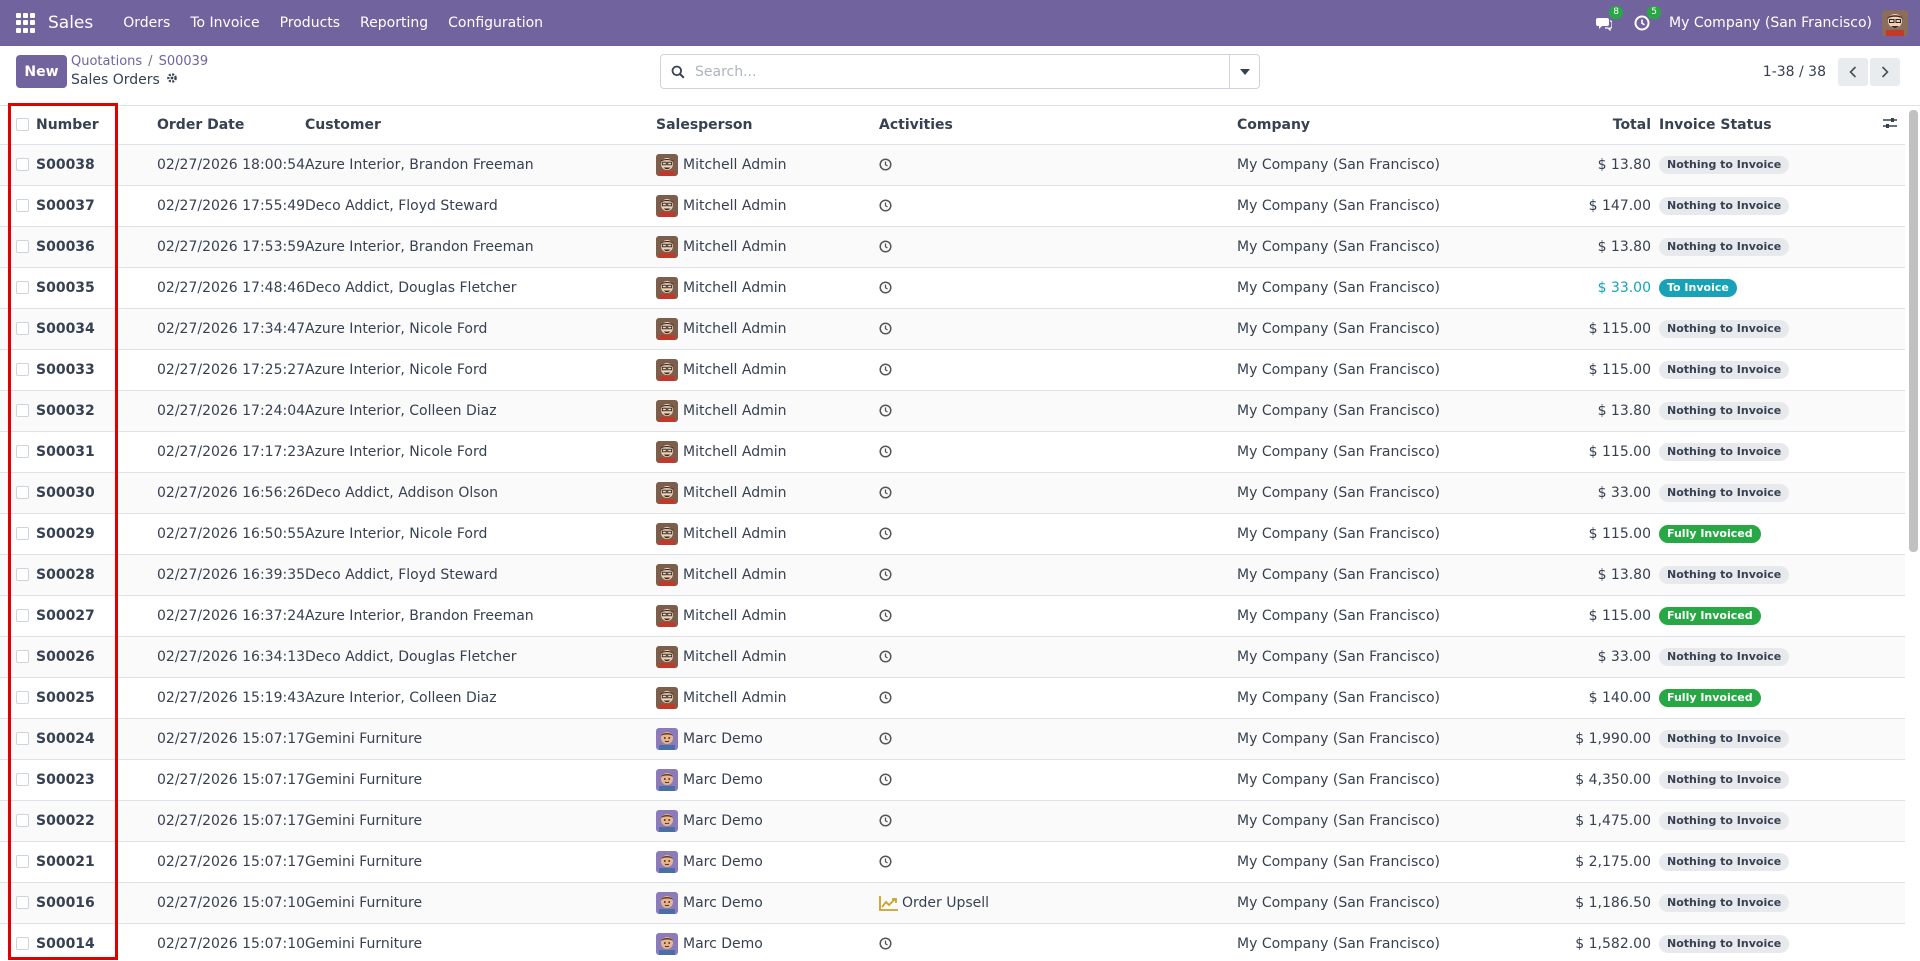  I want to click on menu-orders: Orders, so click(146, 23).